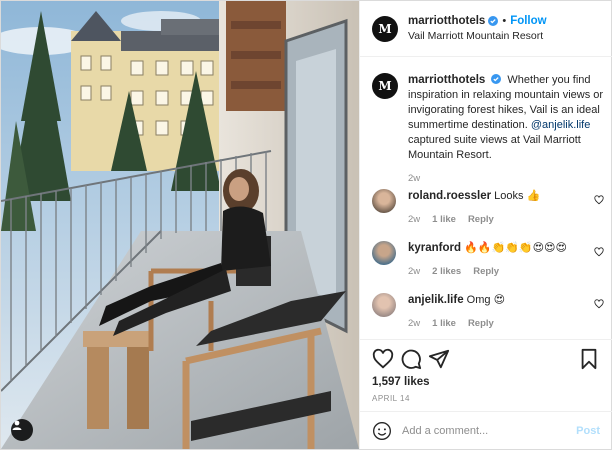 This screenshot has width=612, height=450. I want to click on caption-timestamp: 2w, so click(414, 178).